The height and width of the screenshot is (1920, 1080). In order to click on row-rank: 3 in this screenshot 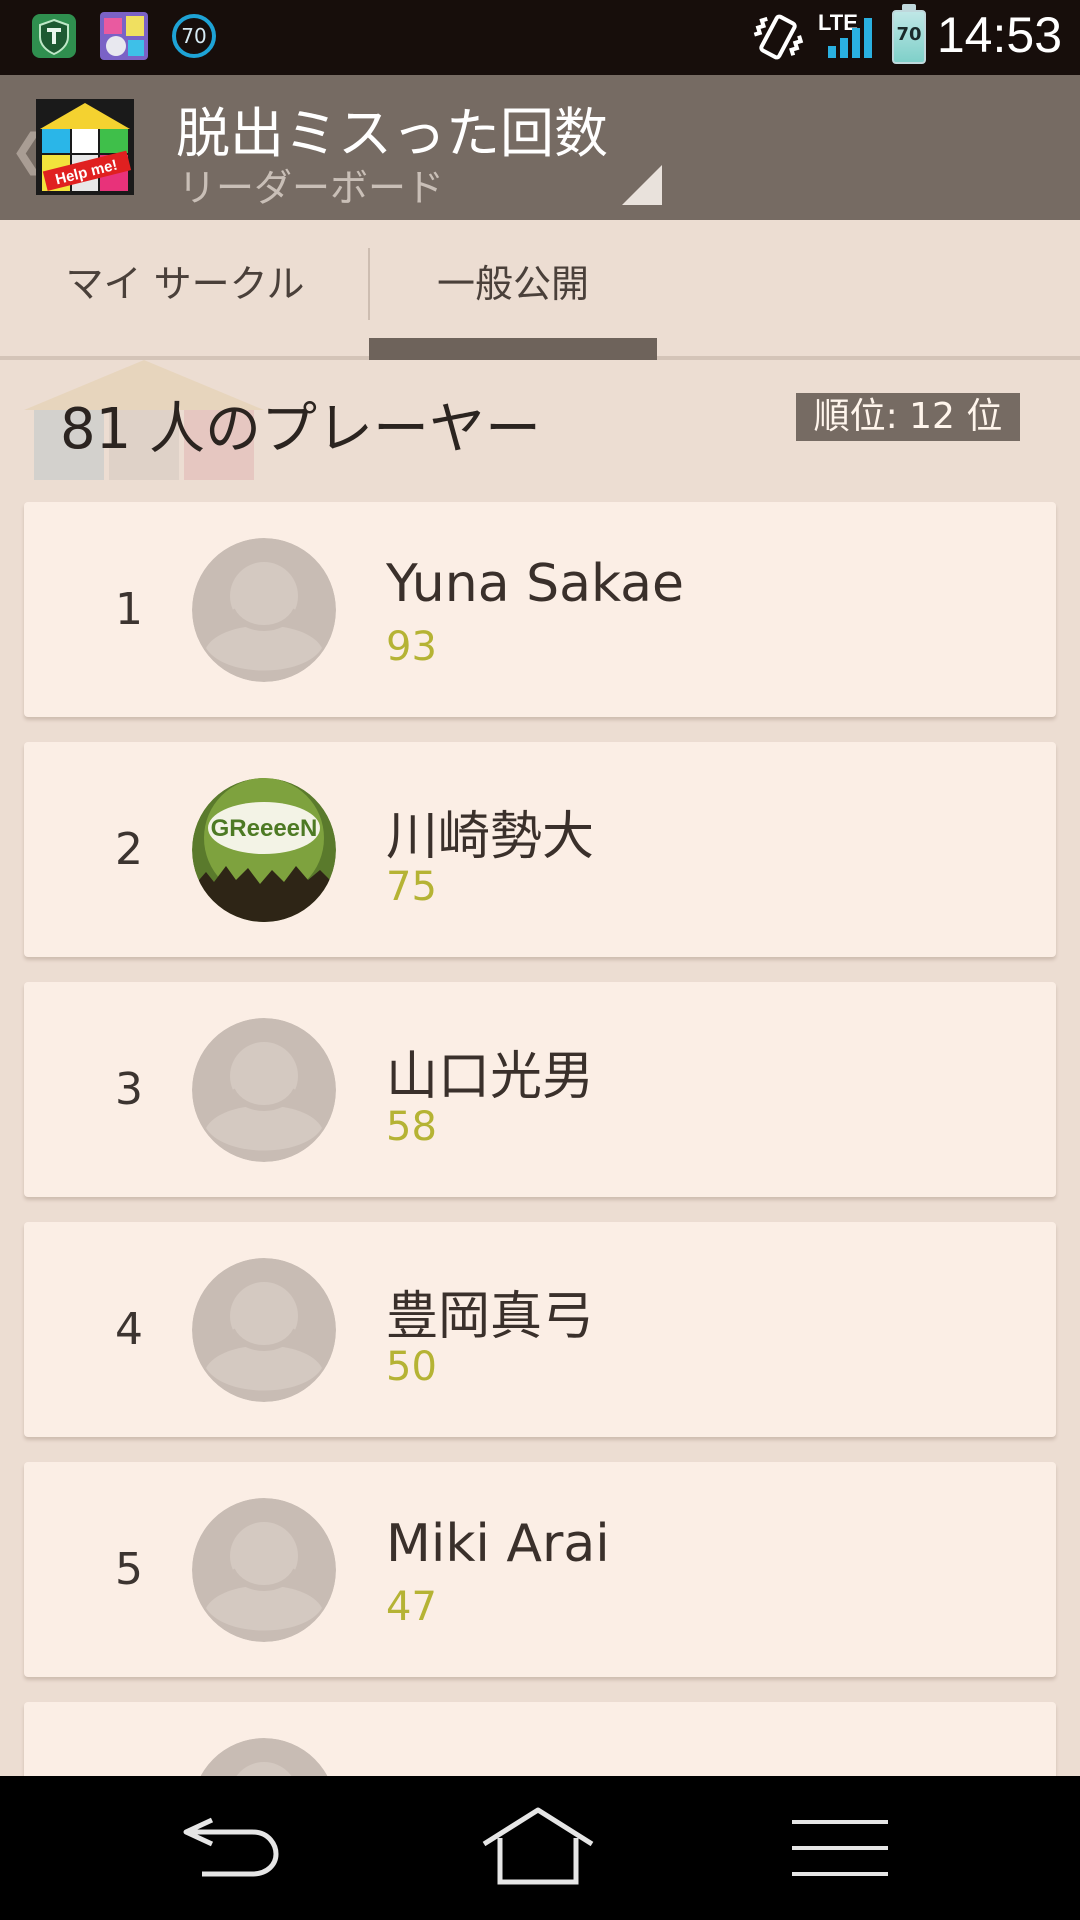, I will do `click(129, 1089)`.